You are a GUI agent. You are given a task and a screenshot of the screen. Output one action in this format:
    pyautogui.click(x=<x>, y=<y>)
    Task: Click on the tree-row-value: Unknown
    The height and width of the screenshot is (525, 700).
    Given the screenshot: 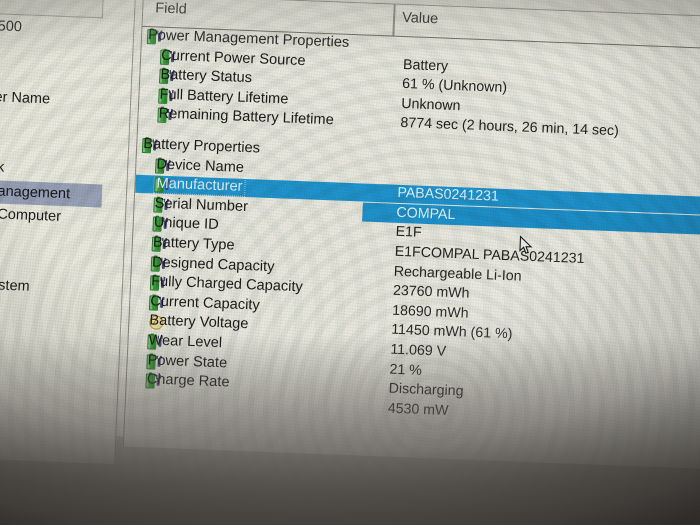 What is the action you would take?
    pyautogui.click(x=430, y=104)
    